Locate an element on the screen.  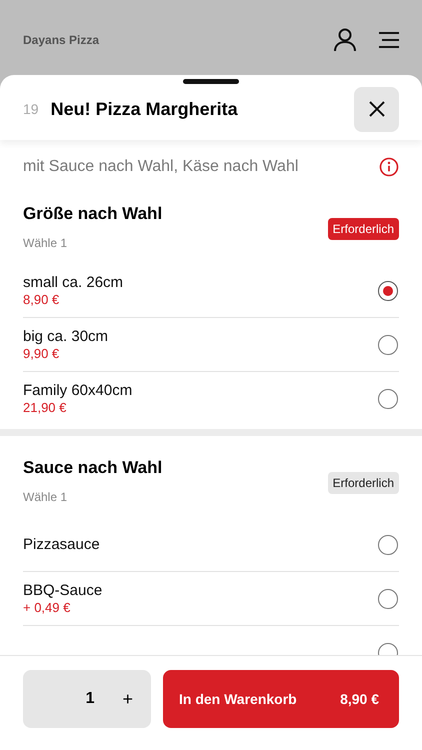
option-price: 8,90 € is located at coordinates (41, 299).